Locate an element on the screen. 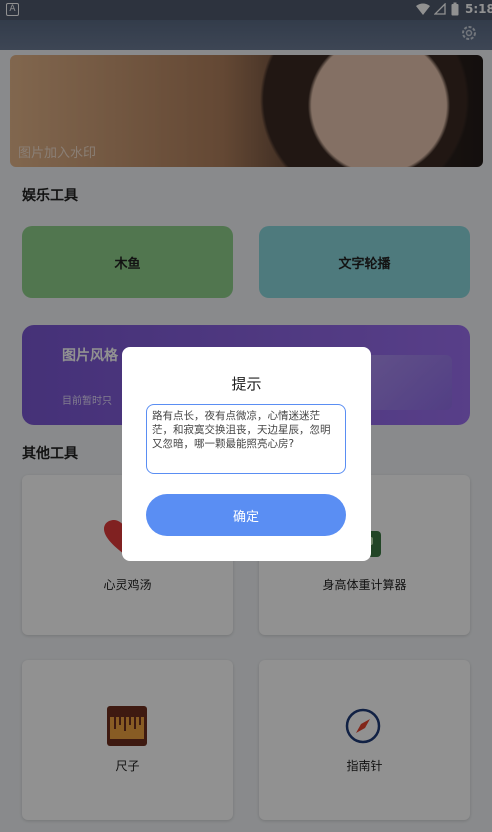  confirm-button: 确定 is located at coordinates (246, 515).